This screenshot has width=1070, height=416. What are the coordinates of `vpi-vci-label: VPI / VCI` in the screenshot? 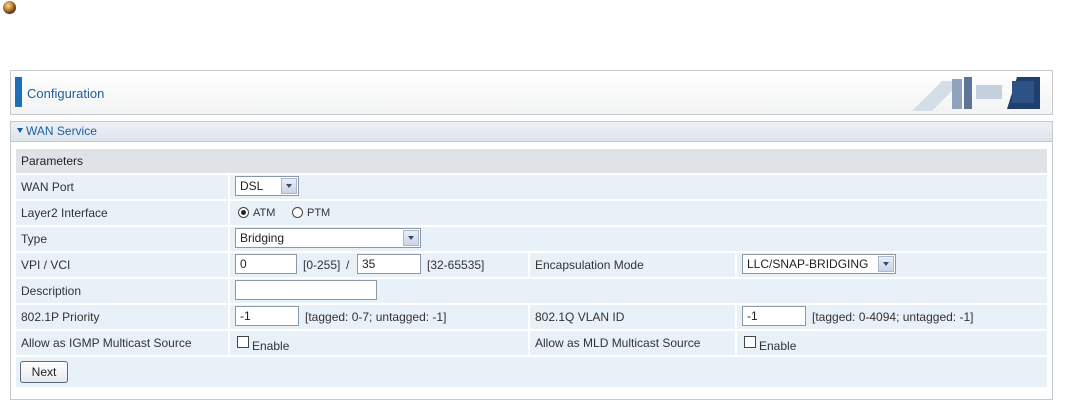 It's located at (122, 265).